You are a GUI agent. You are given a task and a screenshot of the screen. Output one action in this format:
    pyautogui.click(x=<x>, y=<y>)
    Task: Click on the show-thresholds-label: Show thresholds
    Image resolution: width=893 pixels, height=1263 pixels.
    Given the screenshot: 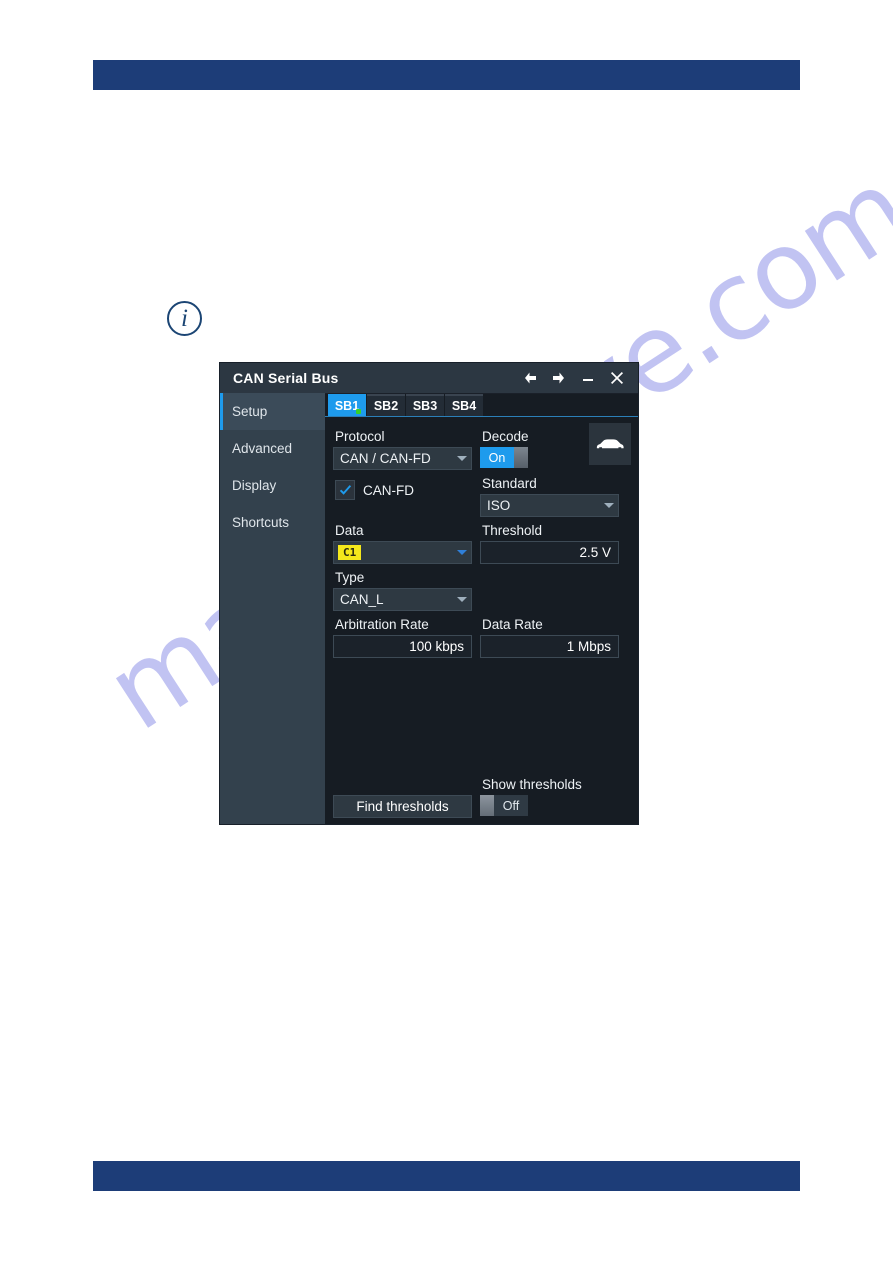 What is the action you would take?
    pyautogui.click(x=532, y=784)
    